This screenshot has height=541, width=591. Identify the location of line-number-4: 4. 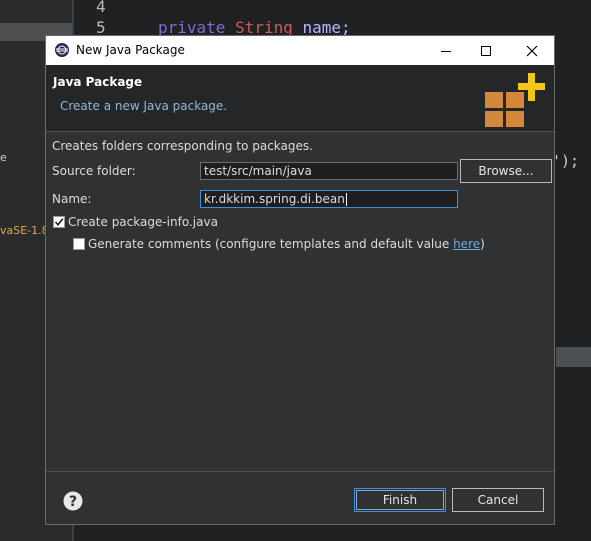
(101, 8).